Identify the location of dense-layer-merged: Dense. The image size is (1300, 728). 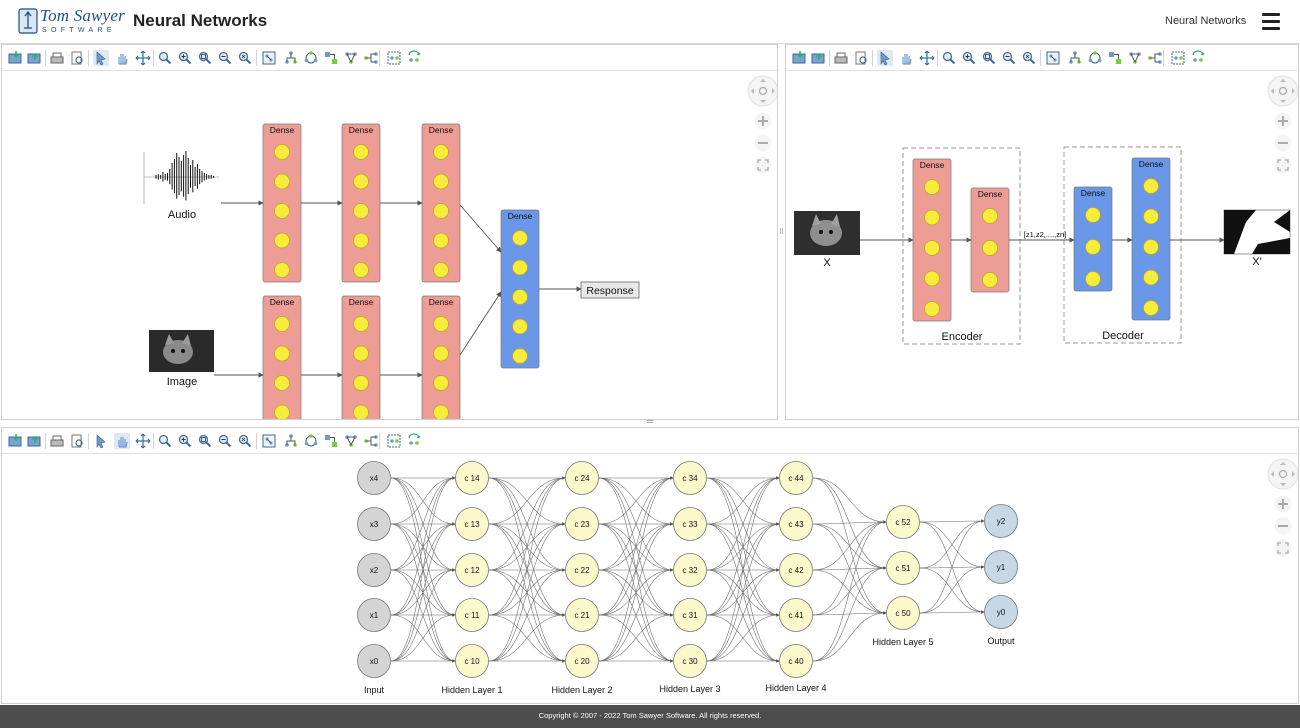
(520, 289).